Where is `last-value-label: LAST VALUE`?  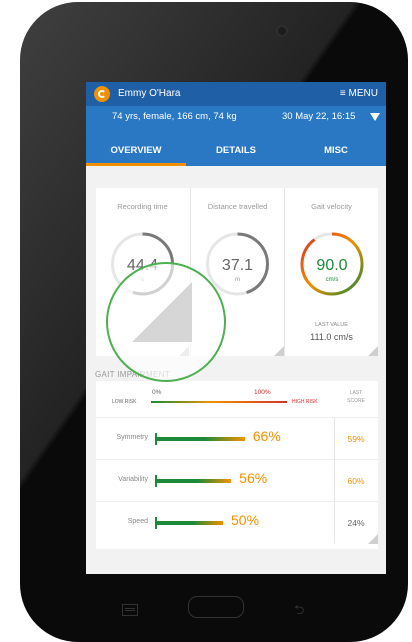
last-value-label: LAST VALUE is located at coordinates (331, 325).